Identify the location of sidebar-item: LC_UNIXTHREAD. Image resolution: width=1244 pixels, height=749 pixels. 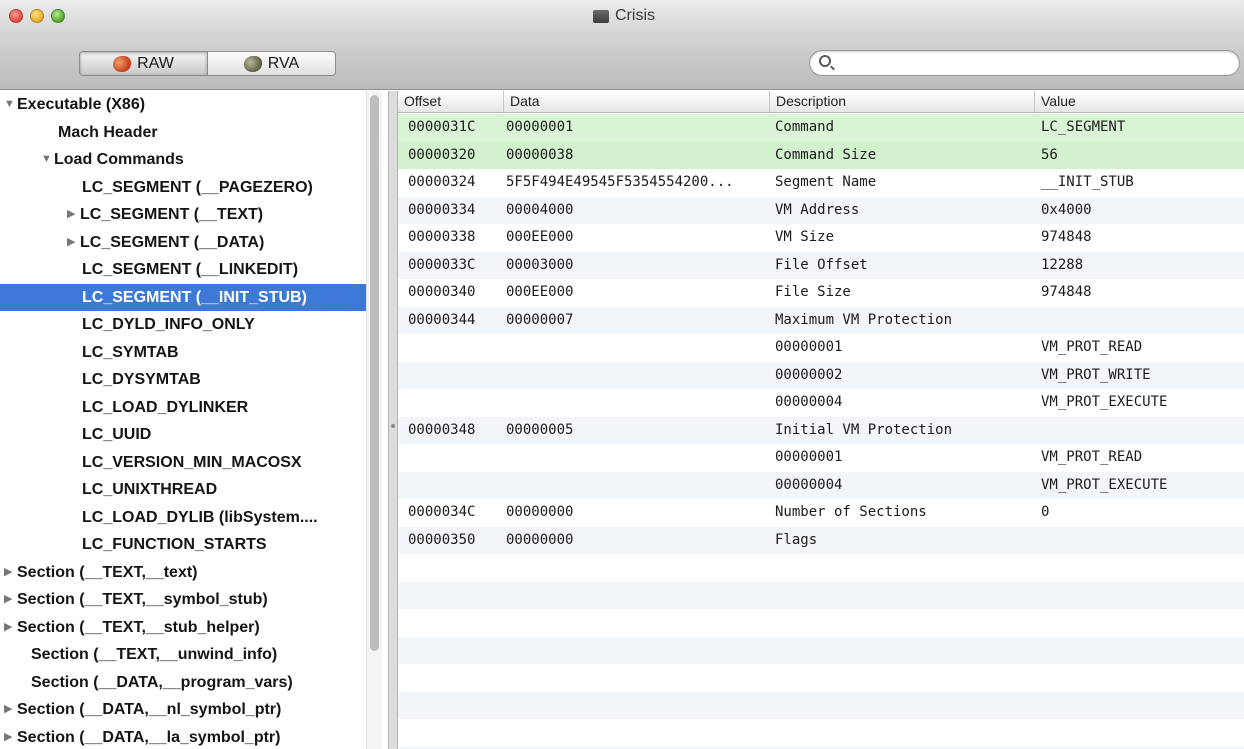
(183, 490).